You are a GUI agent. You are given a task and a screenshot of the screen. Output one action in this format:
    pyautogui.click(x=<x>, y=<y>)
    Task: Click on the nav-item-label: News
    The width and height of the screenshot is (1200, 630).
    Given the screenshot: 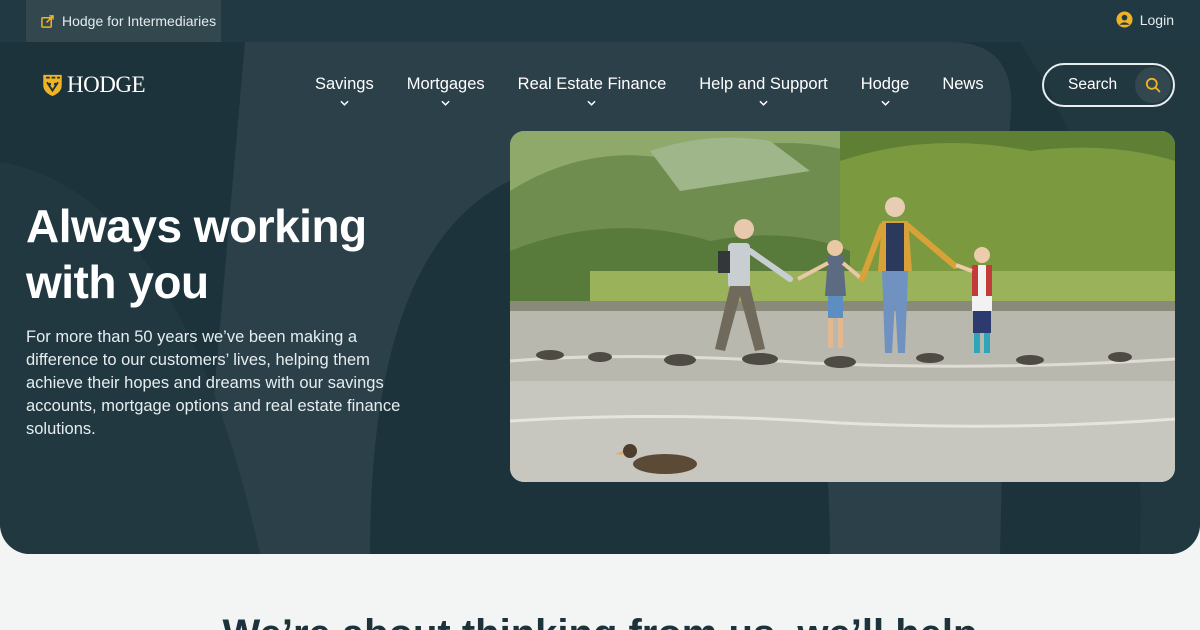 What is the action you would take?
    pyautogui.click(x=963, y=84)
    